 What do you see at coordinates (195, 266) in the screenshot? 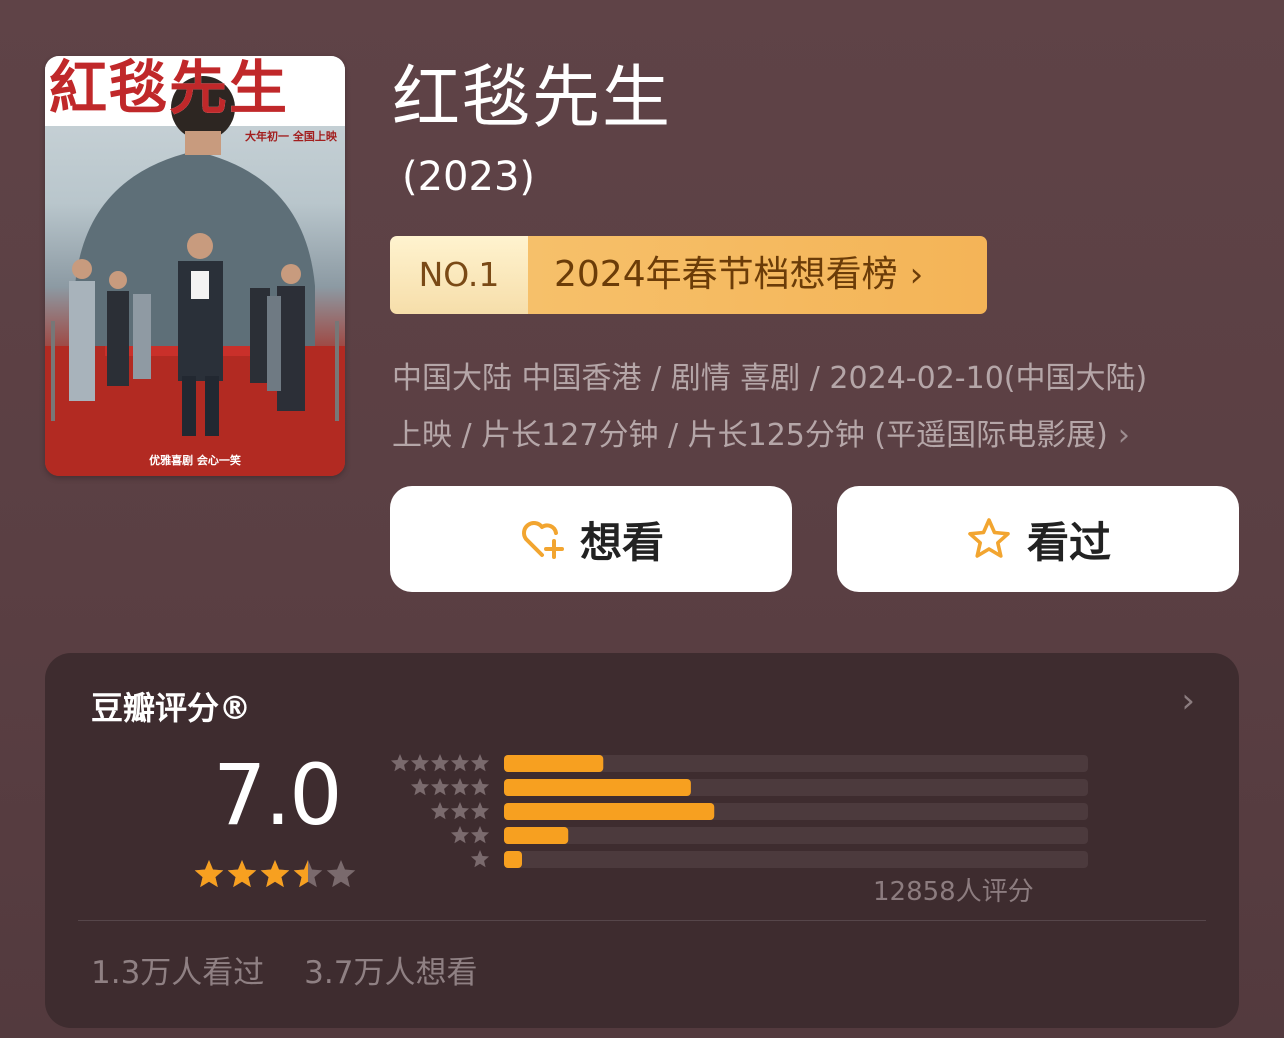
I see `movie-poster: 紅毯先生 大年初一 全国上映 优雅喜剧 会心一笑` at bounding box center [195, 266].